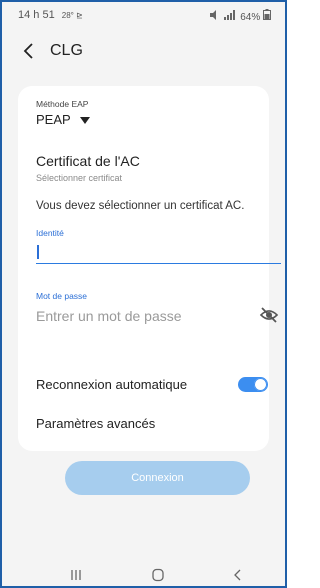 This screenshot has height=588, width=320. What do you see at coordinates (230, 15) in the screenshot?
I see `signal-icon` at bounding box center [230, 15].